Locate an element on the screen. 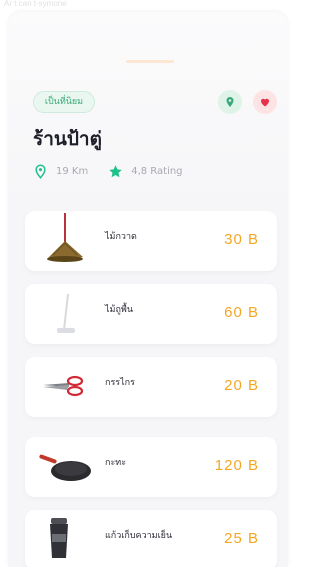 The width and height of the screenshot is (320, 567). store-name: ร้านป้าตู่ is located at coordinates (67, 139).